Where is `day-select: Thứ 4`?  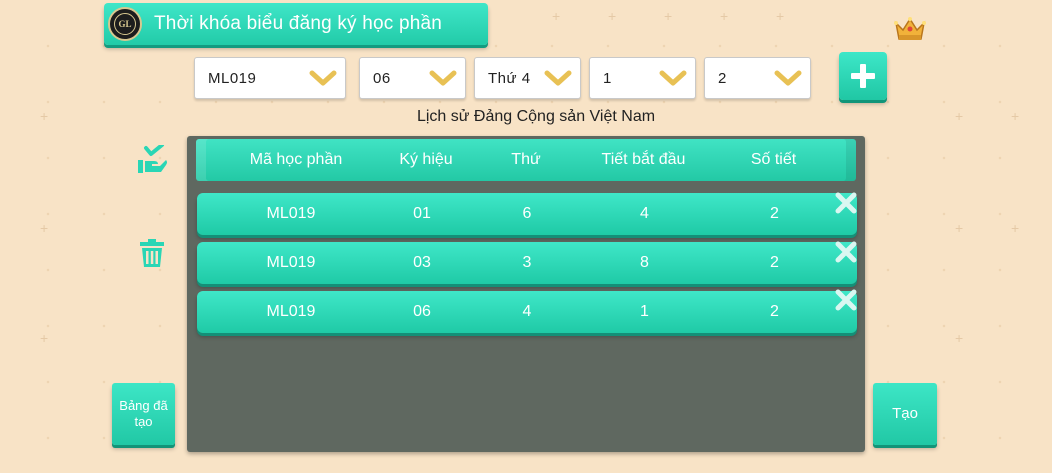 day-select: Thứ 4 is located at coordinates (527, 78).